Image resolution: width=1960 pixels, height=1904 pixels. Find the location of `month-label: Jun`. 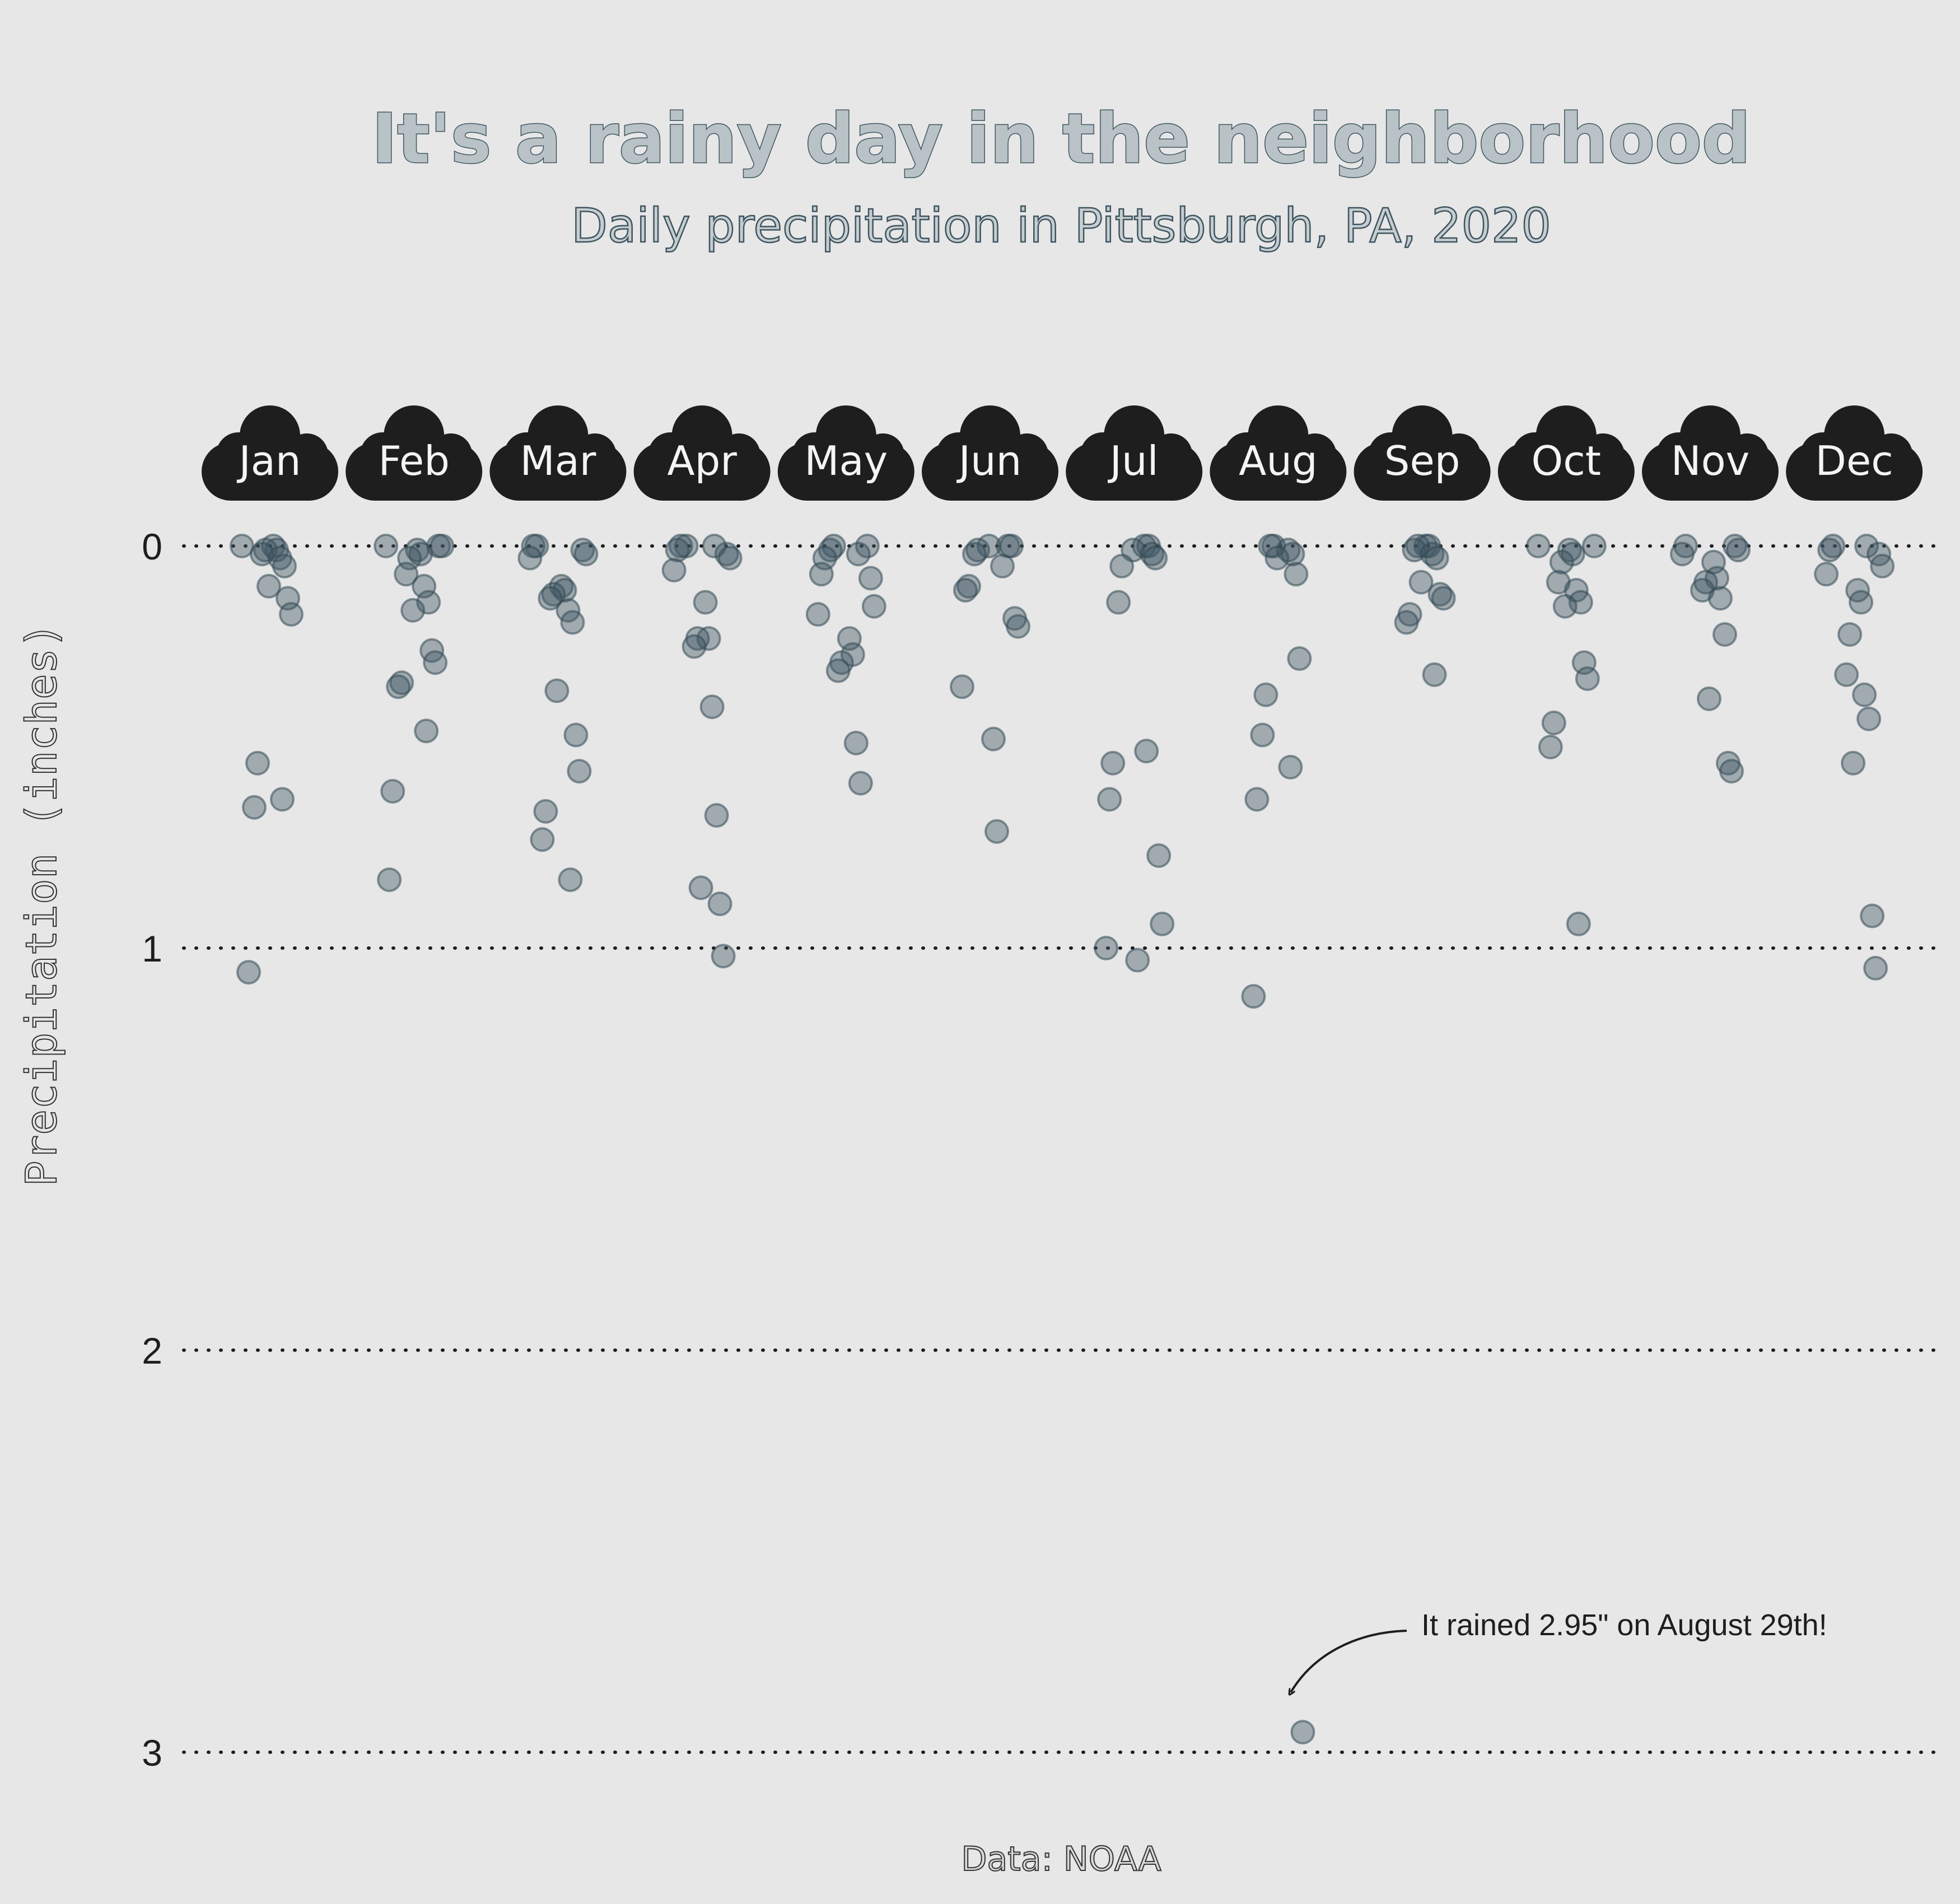

month-label: Jun is located at coordinates (989, 461).